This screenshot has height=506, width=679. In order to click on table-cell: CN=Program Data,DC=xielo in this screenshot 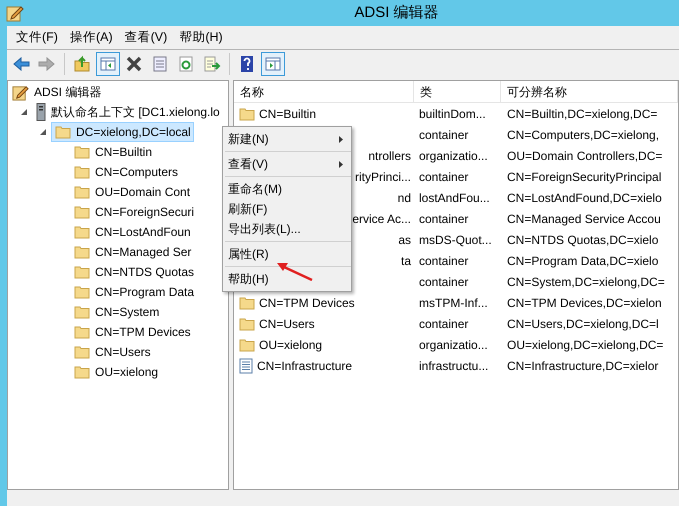, I will do `click(582, 261)`.